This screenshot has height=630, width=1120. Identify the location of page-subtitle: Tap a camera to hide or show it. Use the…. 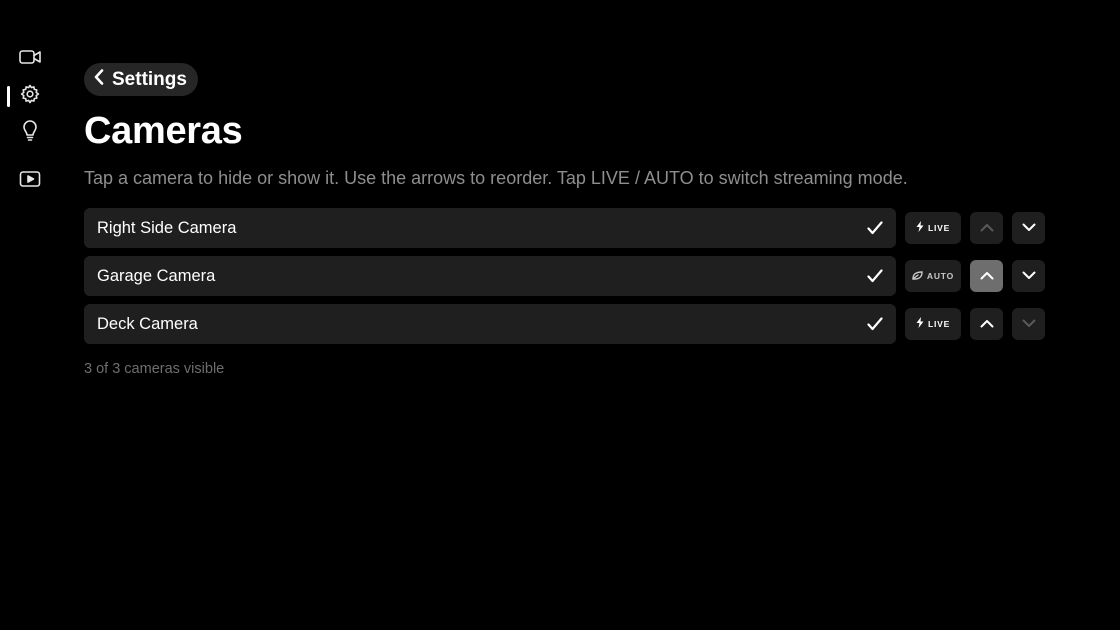
(496, 178).